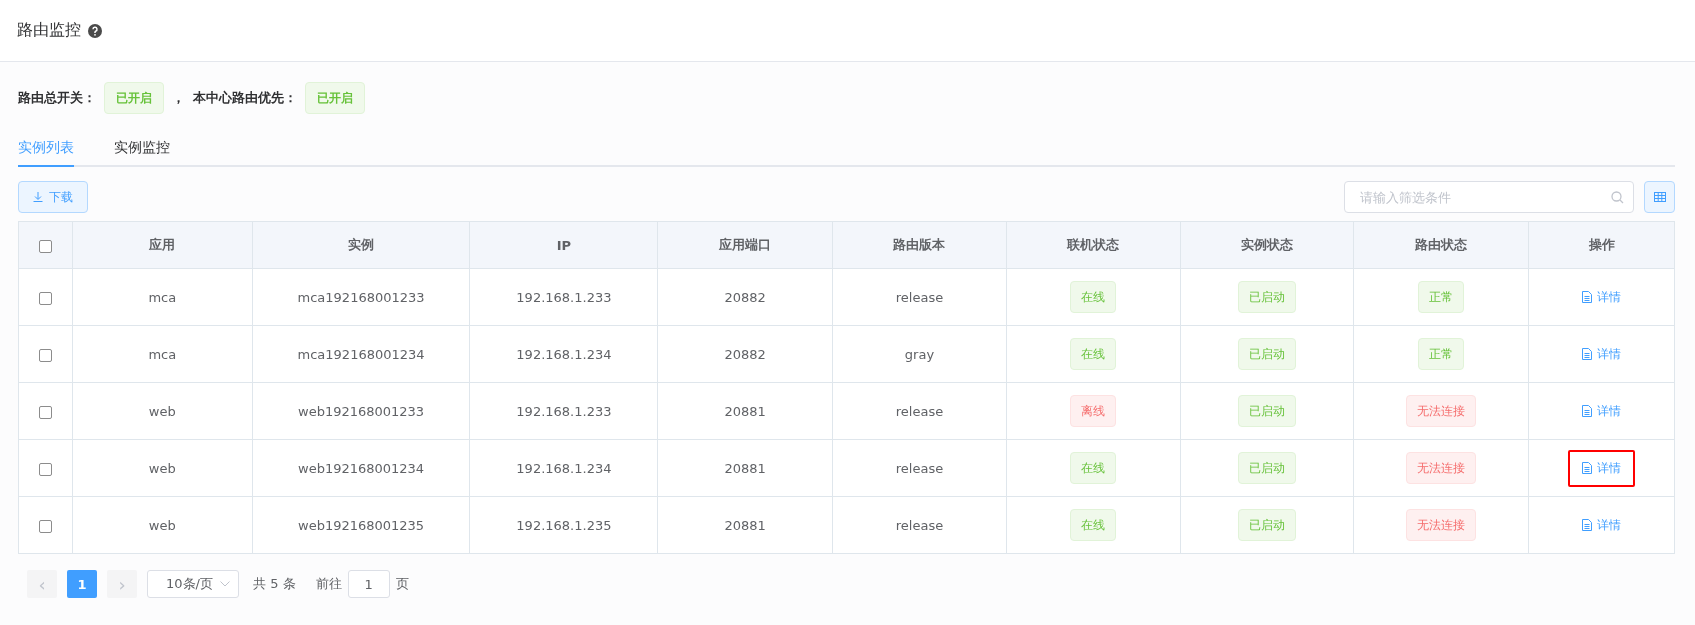 Image resolution: width=1695 pixels, height=625 pixels. I want to click on page-title: 路由监控, so click(49, 30).